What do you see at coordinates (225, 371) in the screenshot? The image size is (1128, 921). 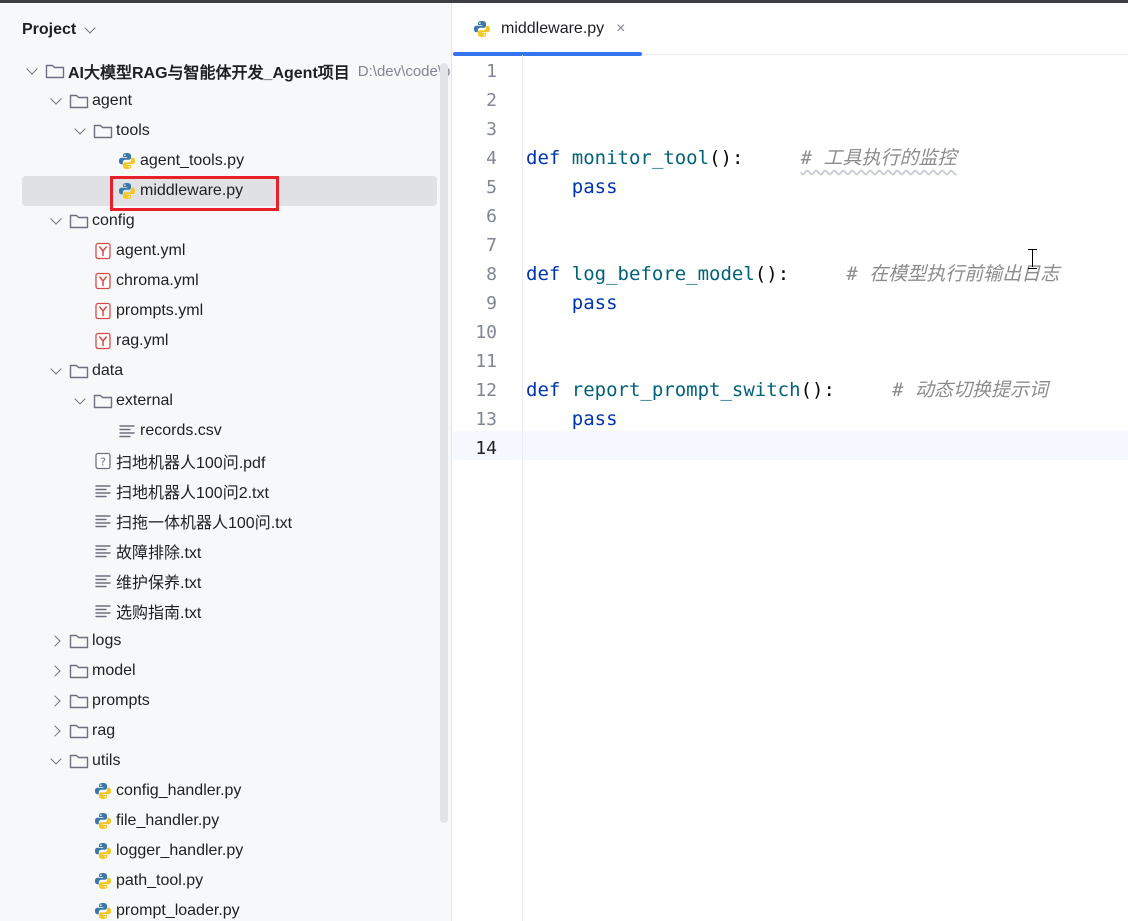 I see `tree-item: data` at bounding box center [225, 371].